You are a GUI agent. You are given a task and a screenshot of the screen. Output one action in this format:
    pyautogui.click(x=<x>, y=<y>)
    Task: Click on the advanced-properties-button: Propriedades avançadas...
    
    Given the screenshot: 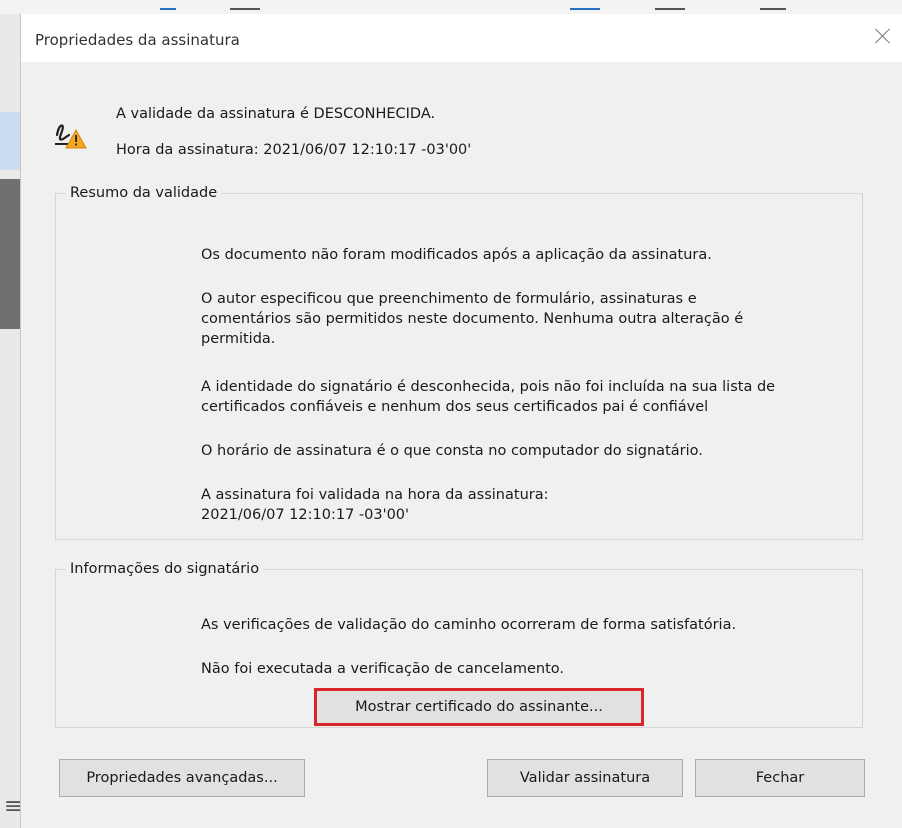 What is the action you would take?
    pyautogui.click(x=182, y=778)
    